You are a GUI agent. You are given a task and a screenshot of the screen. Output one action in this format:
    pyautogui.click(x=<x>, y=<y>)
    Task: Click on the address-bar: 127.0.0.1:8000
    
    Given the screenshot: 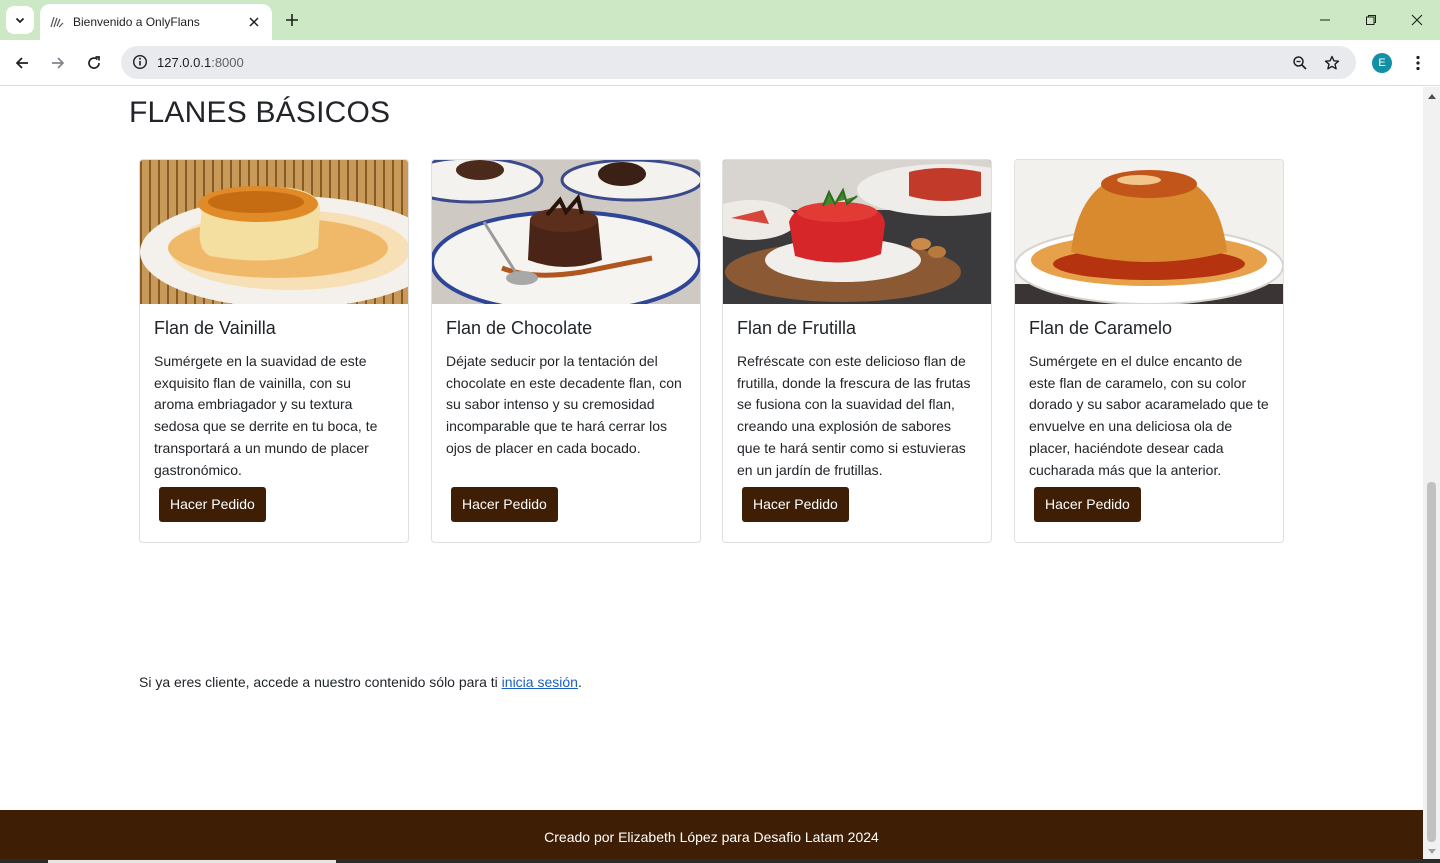 What is the action you would take?
    pyautogui.click(x=738, y=62)
    